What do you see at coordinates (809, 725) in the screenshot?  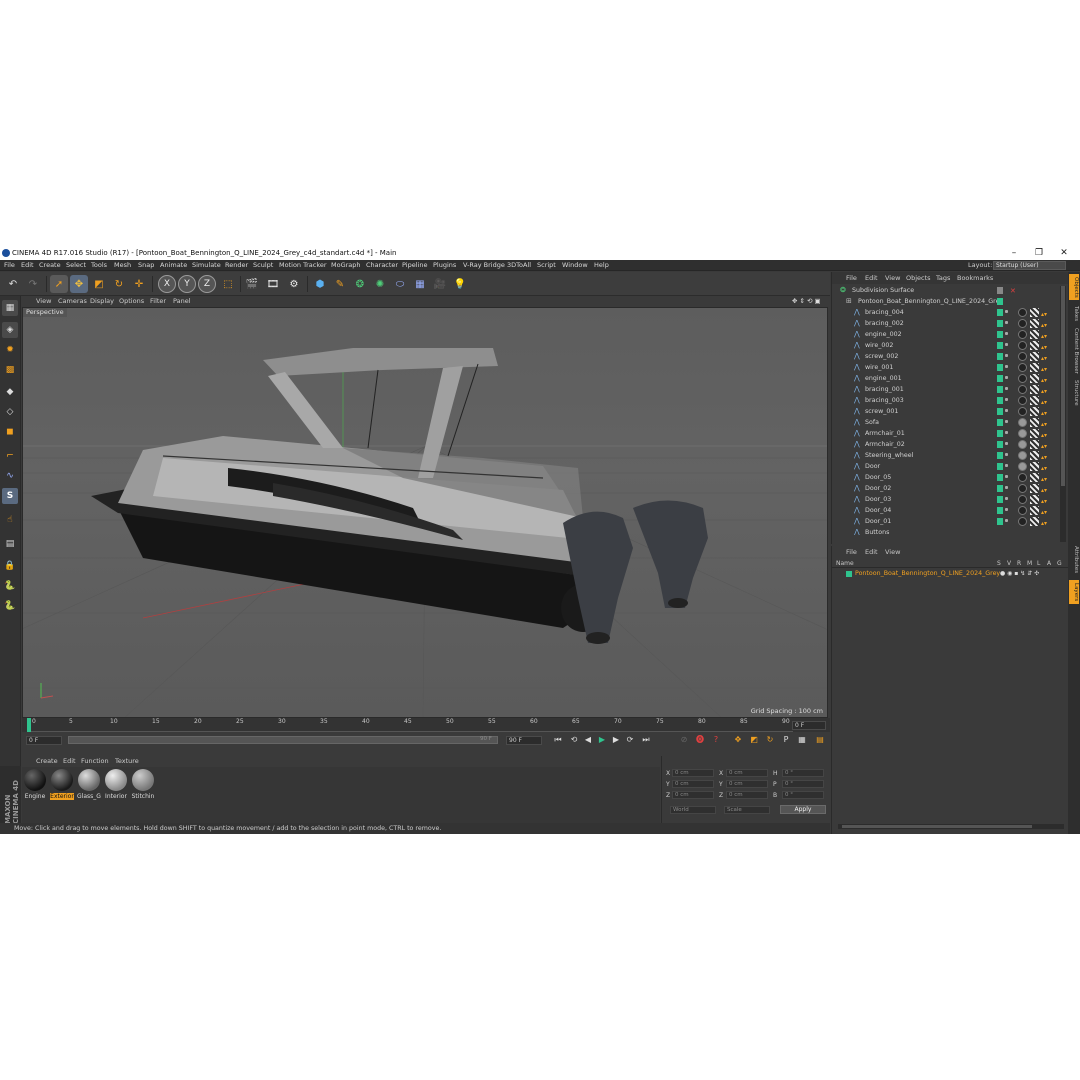 I see `current-frame-field: 0 F` at bounding box center [809, 725].